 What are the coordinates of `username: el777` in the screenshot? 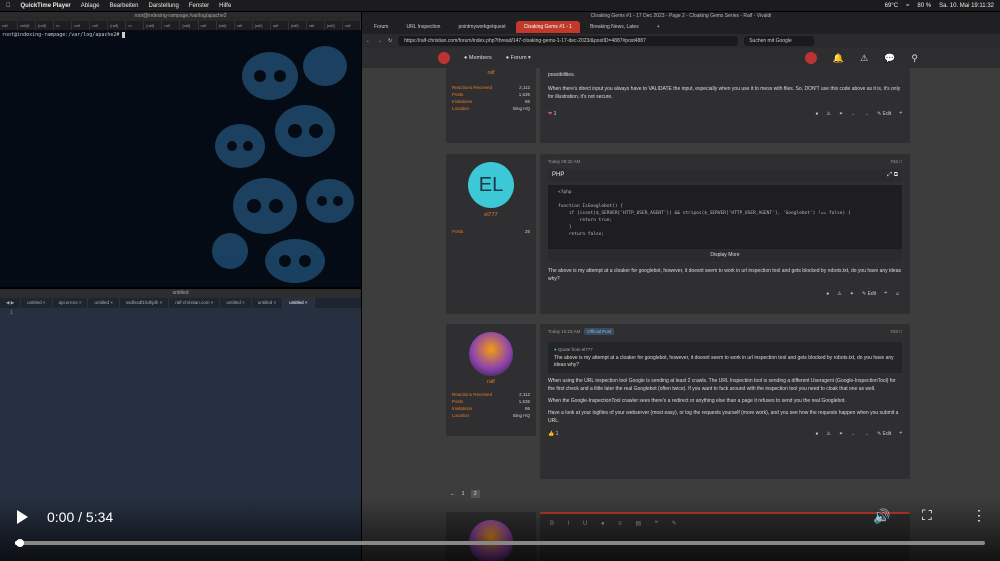 It's located at (491, 215).